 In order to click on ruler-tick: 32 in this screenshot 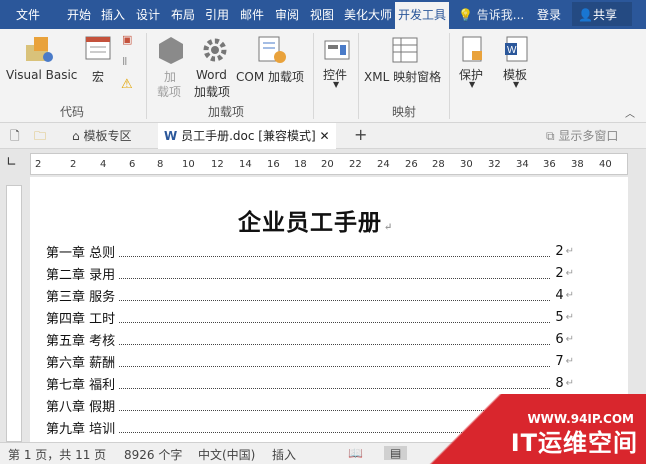, I will do `click(494, 164)`.